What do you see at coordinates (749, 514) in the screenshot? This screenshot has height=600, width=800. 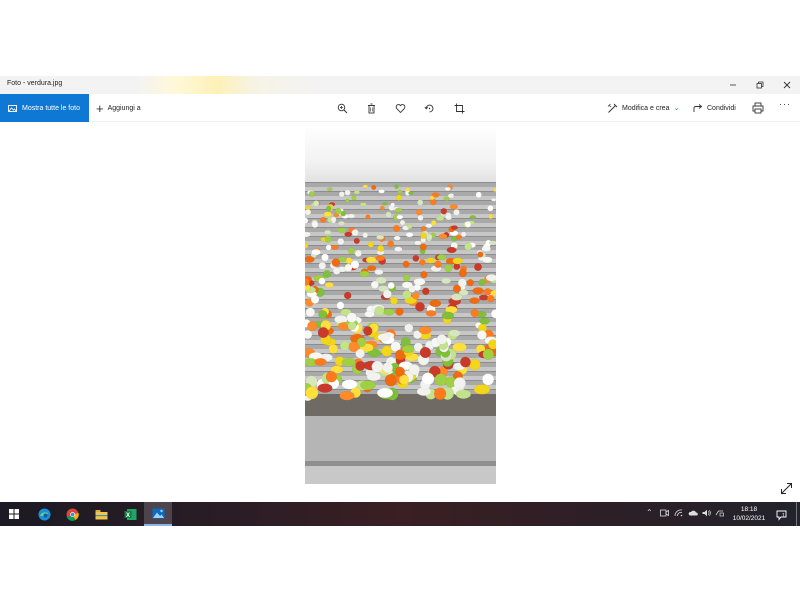 I see `clock: 18:18 10/02/2021` at bounding box center [749, 514].